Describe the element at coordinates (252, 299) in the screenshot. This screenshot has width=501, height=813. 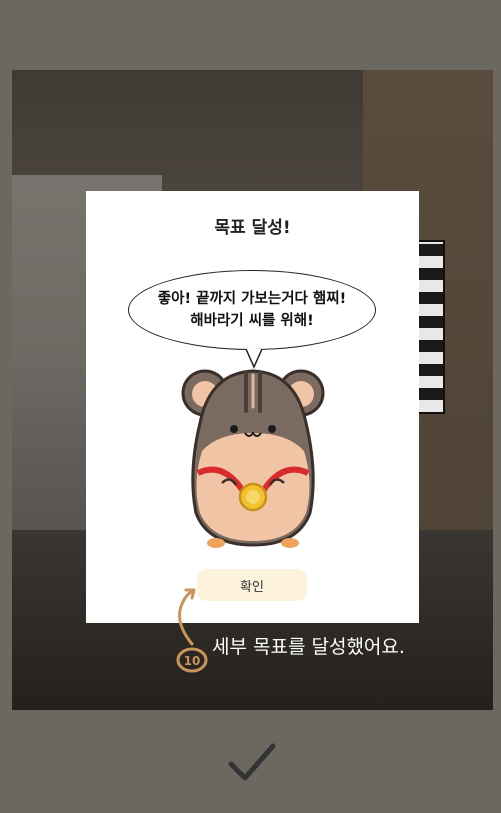
I see `speech-line-1: 좋아! 끝까지 가보는거다 햄찌!` at that location.